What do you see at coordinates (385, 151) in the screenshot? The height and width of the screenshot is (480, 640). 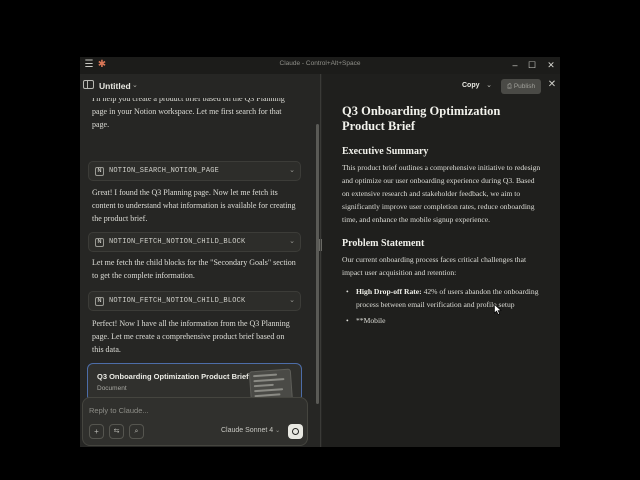 I see `section-heading: Executive Summary` at bounding box center [385, 151].